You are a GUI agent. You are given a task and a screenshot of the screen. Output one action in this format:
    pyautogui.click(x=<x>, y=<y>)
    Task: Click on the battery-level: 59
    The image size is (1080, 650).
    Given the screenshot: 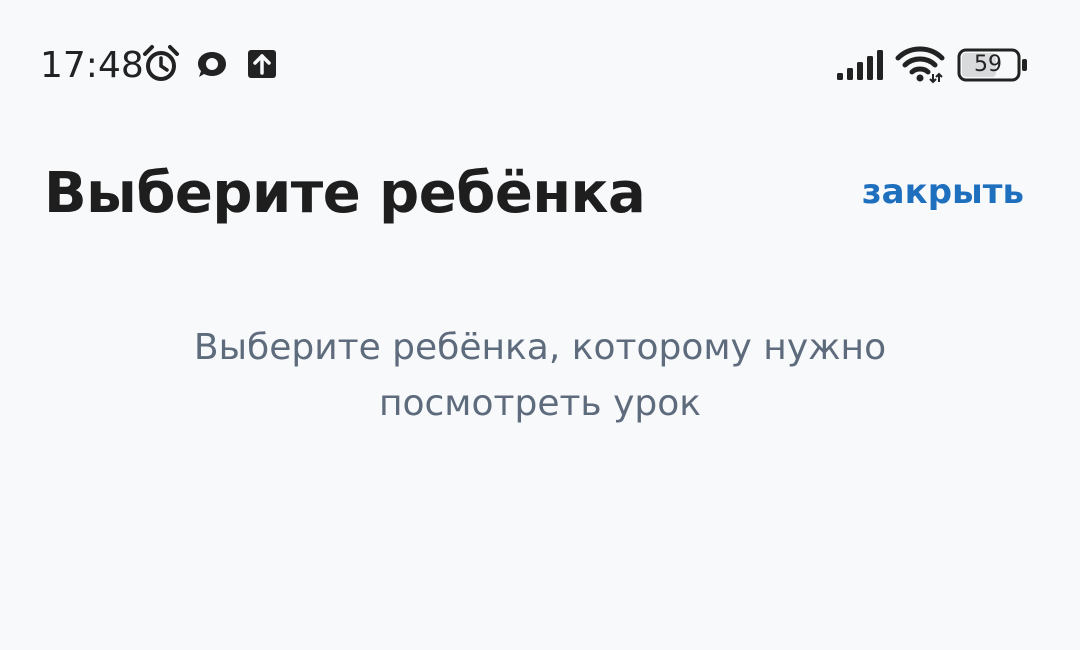 What is the action you would take?
    pyautogui.click(x=988, y=64)
    